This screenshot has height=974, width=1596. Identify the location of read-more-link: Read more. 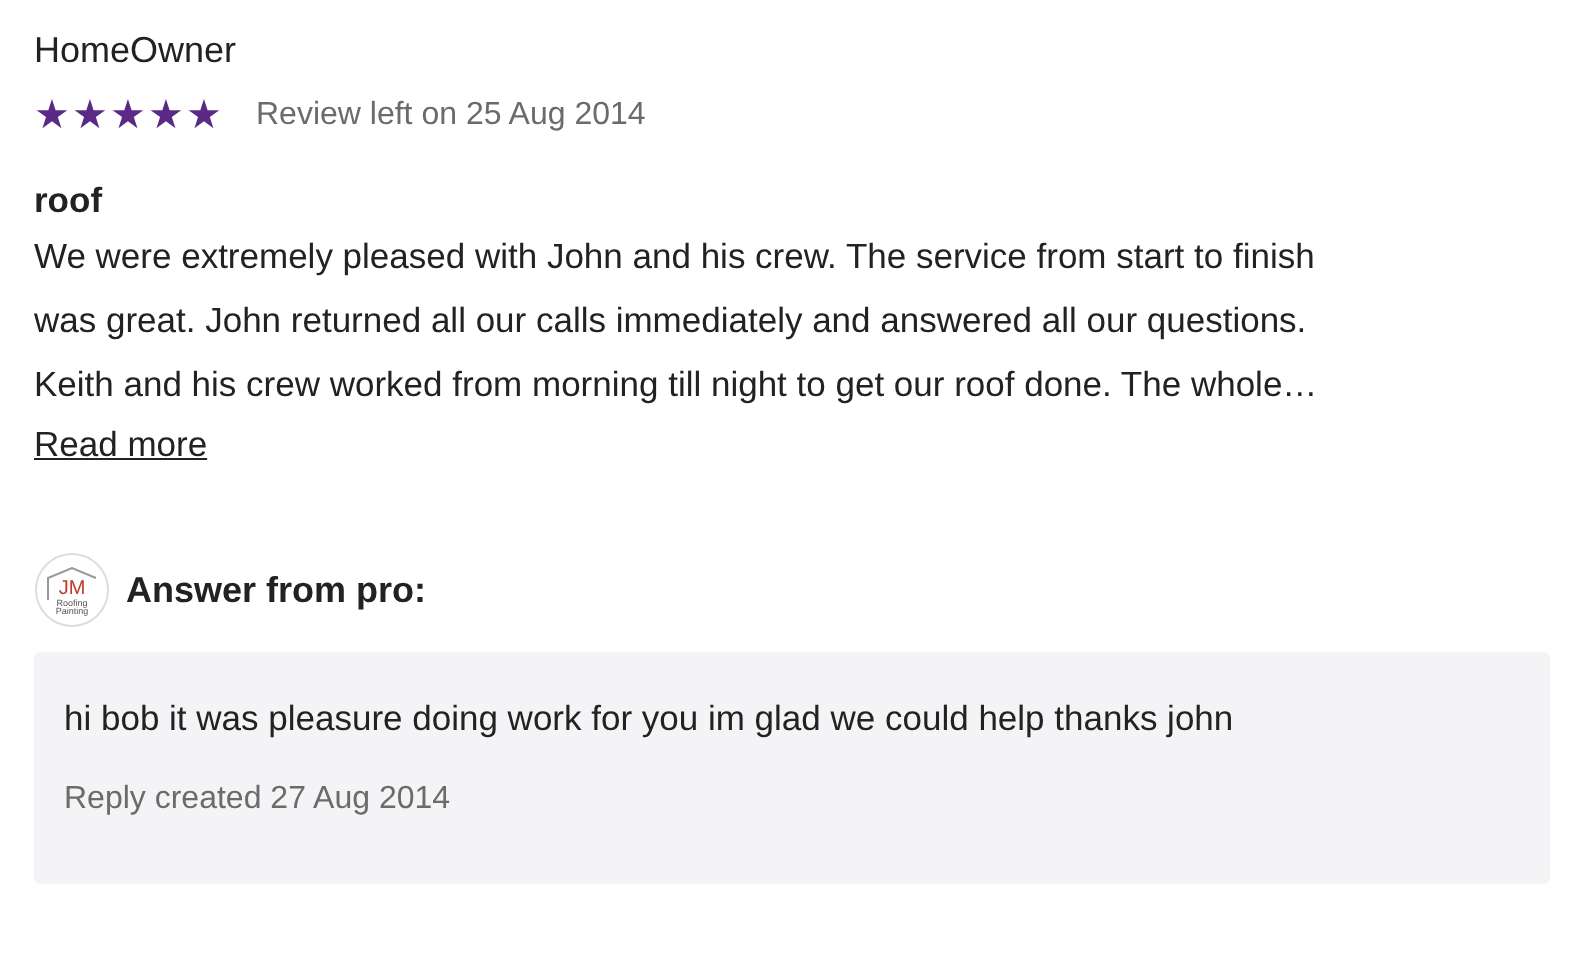
(121, 444).